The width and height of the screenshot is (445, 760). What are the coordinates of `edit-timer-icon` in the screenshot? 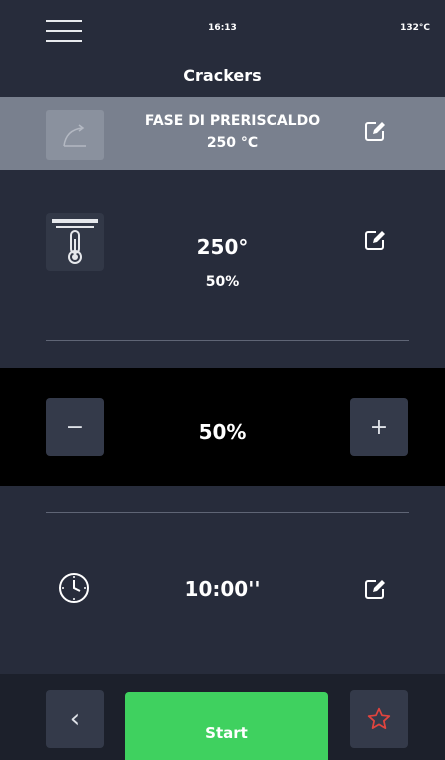 It's located at (374, 588).